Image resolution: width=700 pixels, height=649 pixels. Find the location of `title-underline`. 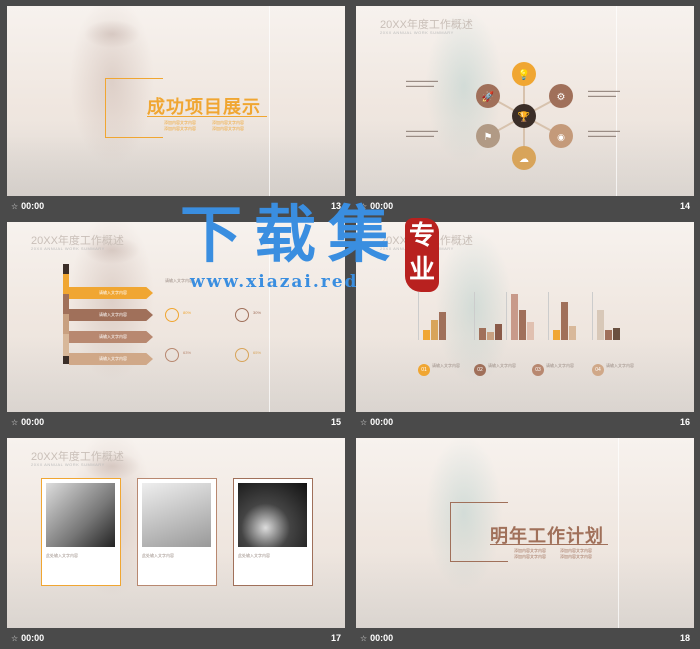

title-underline is located at coordinates (207, 116).